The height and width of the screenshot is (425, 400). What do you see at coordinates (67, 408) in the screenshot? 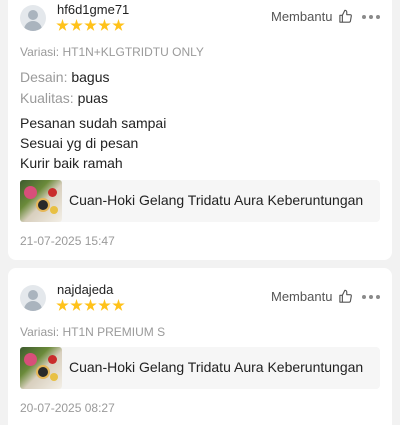
I see `review-date: 20-07-2025 08:27` at bounding box center [67, 408].